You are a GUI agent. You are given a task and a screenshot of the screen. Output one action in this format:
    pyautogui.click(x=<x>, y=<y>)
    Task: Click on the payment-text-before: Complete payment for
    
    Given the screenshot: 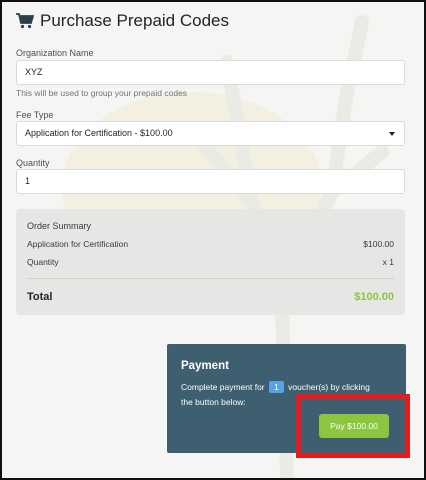 What is the action you would take?
    pyautogui.click(x=223, y=387)
    